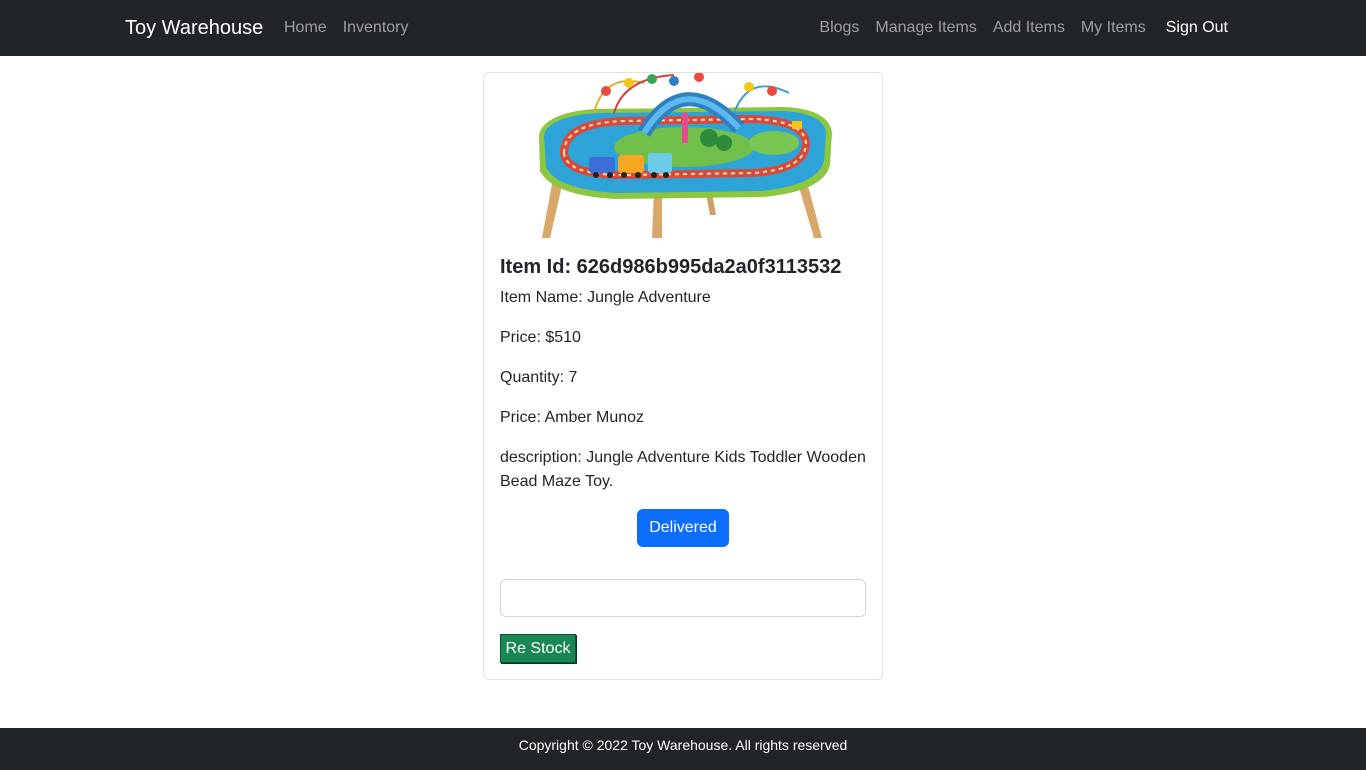 This screenshot has height=770, width=1366. I want to click on nav-manage-items-link: Manage Items, so click(925, 28).